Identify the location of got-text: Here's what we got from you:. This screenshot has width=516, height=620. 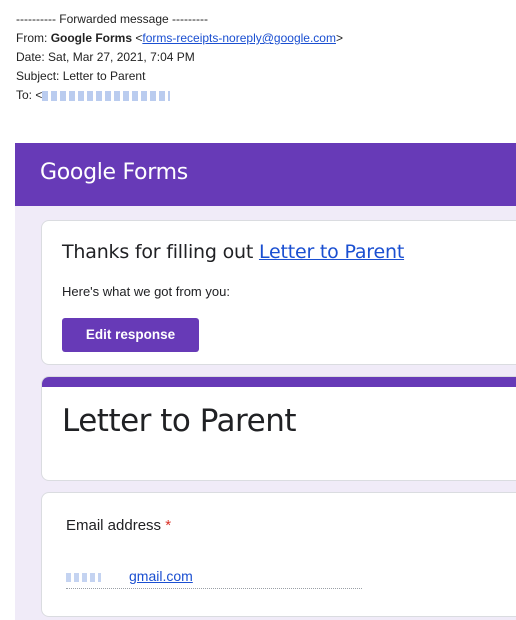
(146, 291).